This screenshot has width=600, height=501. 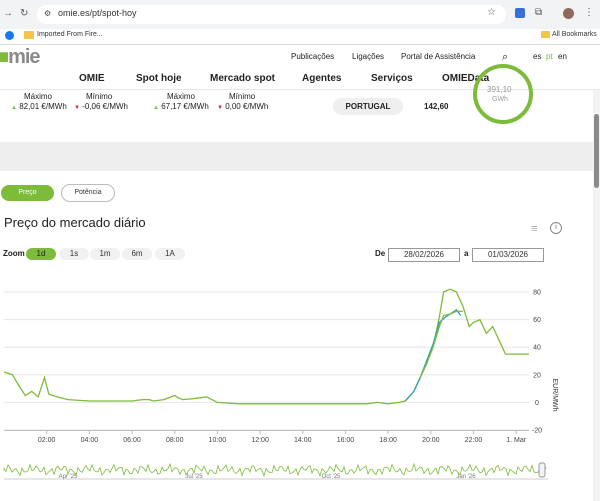 I want to click on nav-spot-hoje: Spot hoje, so click(x=159, y=78).